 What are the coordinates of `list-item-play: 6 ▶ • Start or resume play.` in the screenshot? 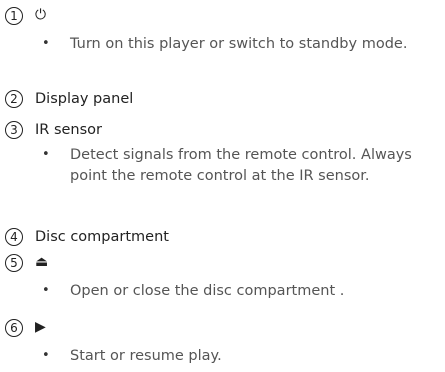 It's located at (222, 345).